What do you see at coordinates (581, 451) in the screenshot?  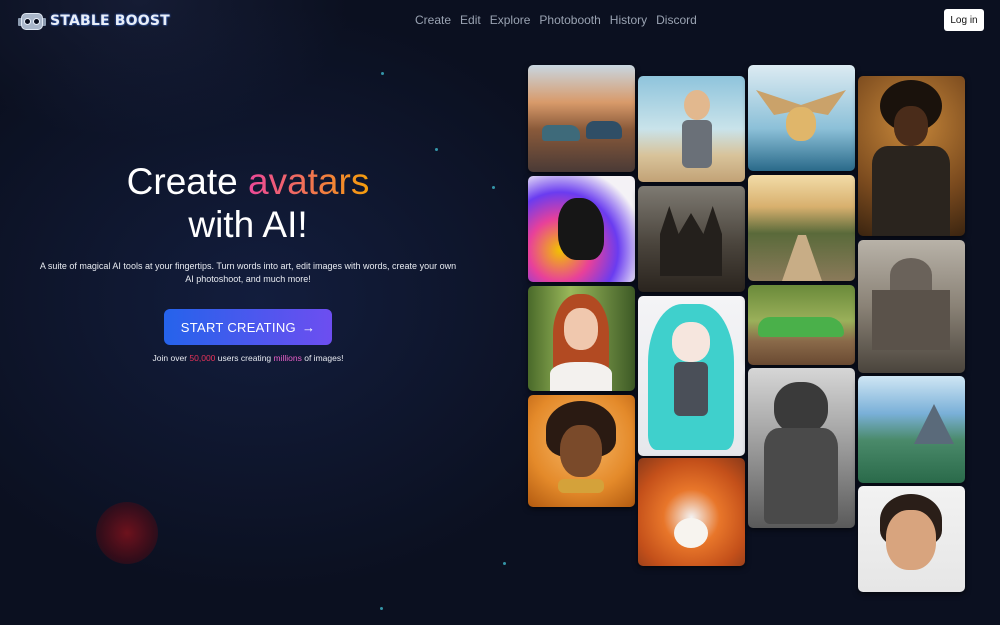 I see `african-queen-portrait-image` at bounding box center [581, 451].